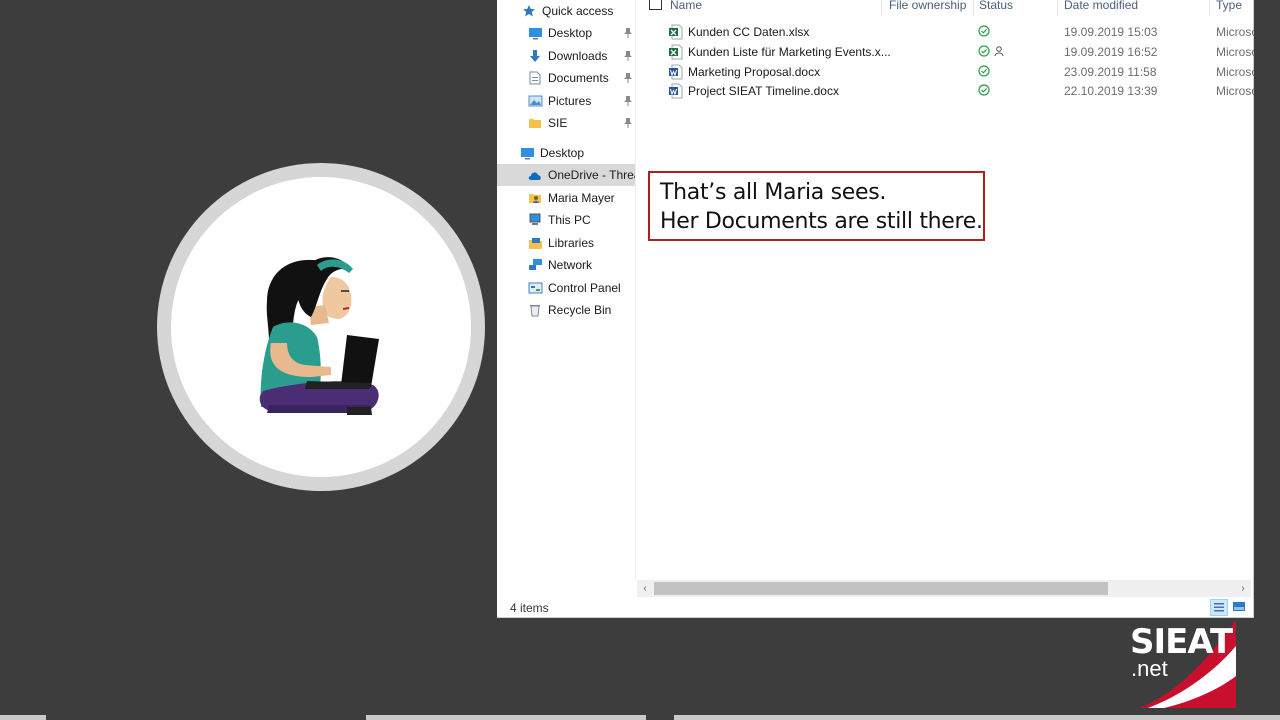  Describe the element at coordinates (881, 588) in the screenshot. I see `scrollbar-thumb` at that location.